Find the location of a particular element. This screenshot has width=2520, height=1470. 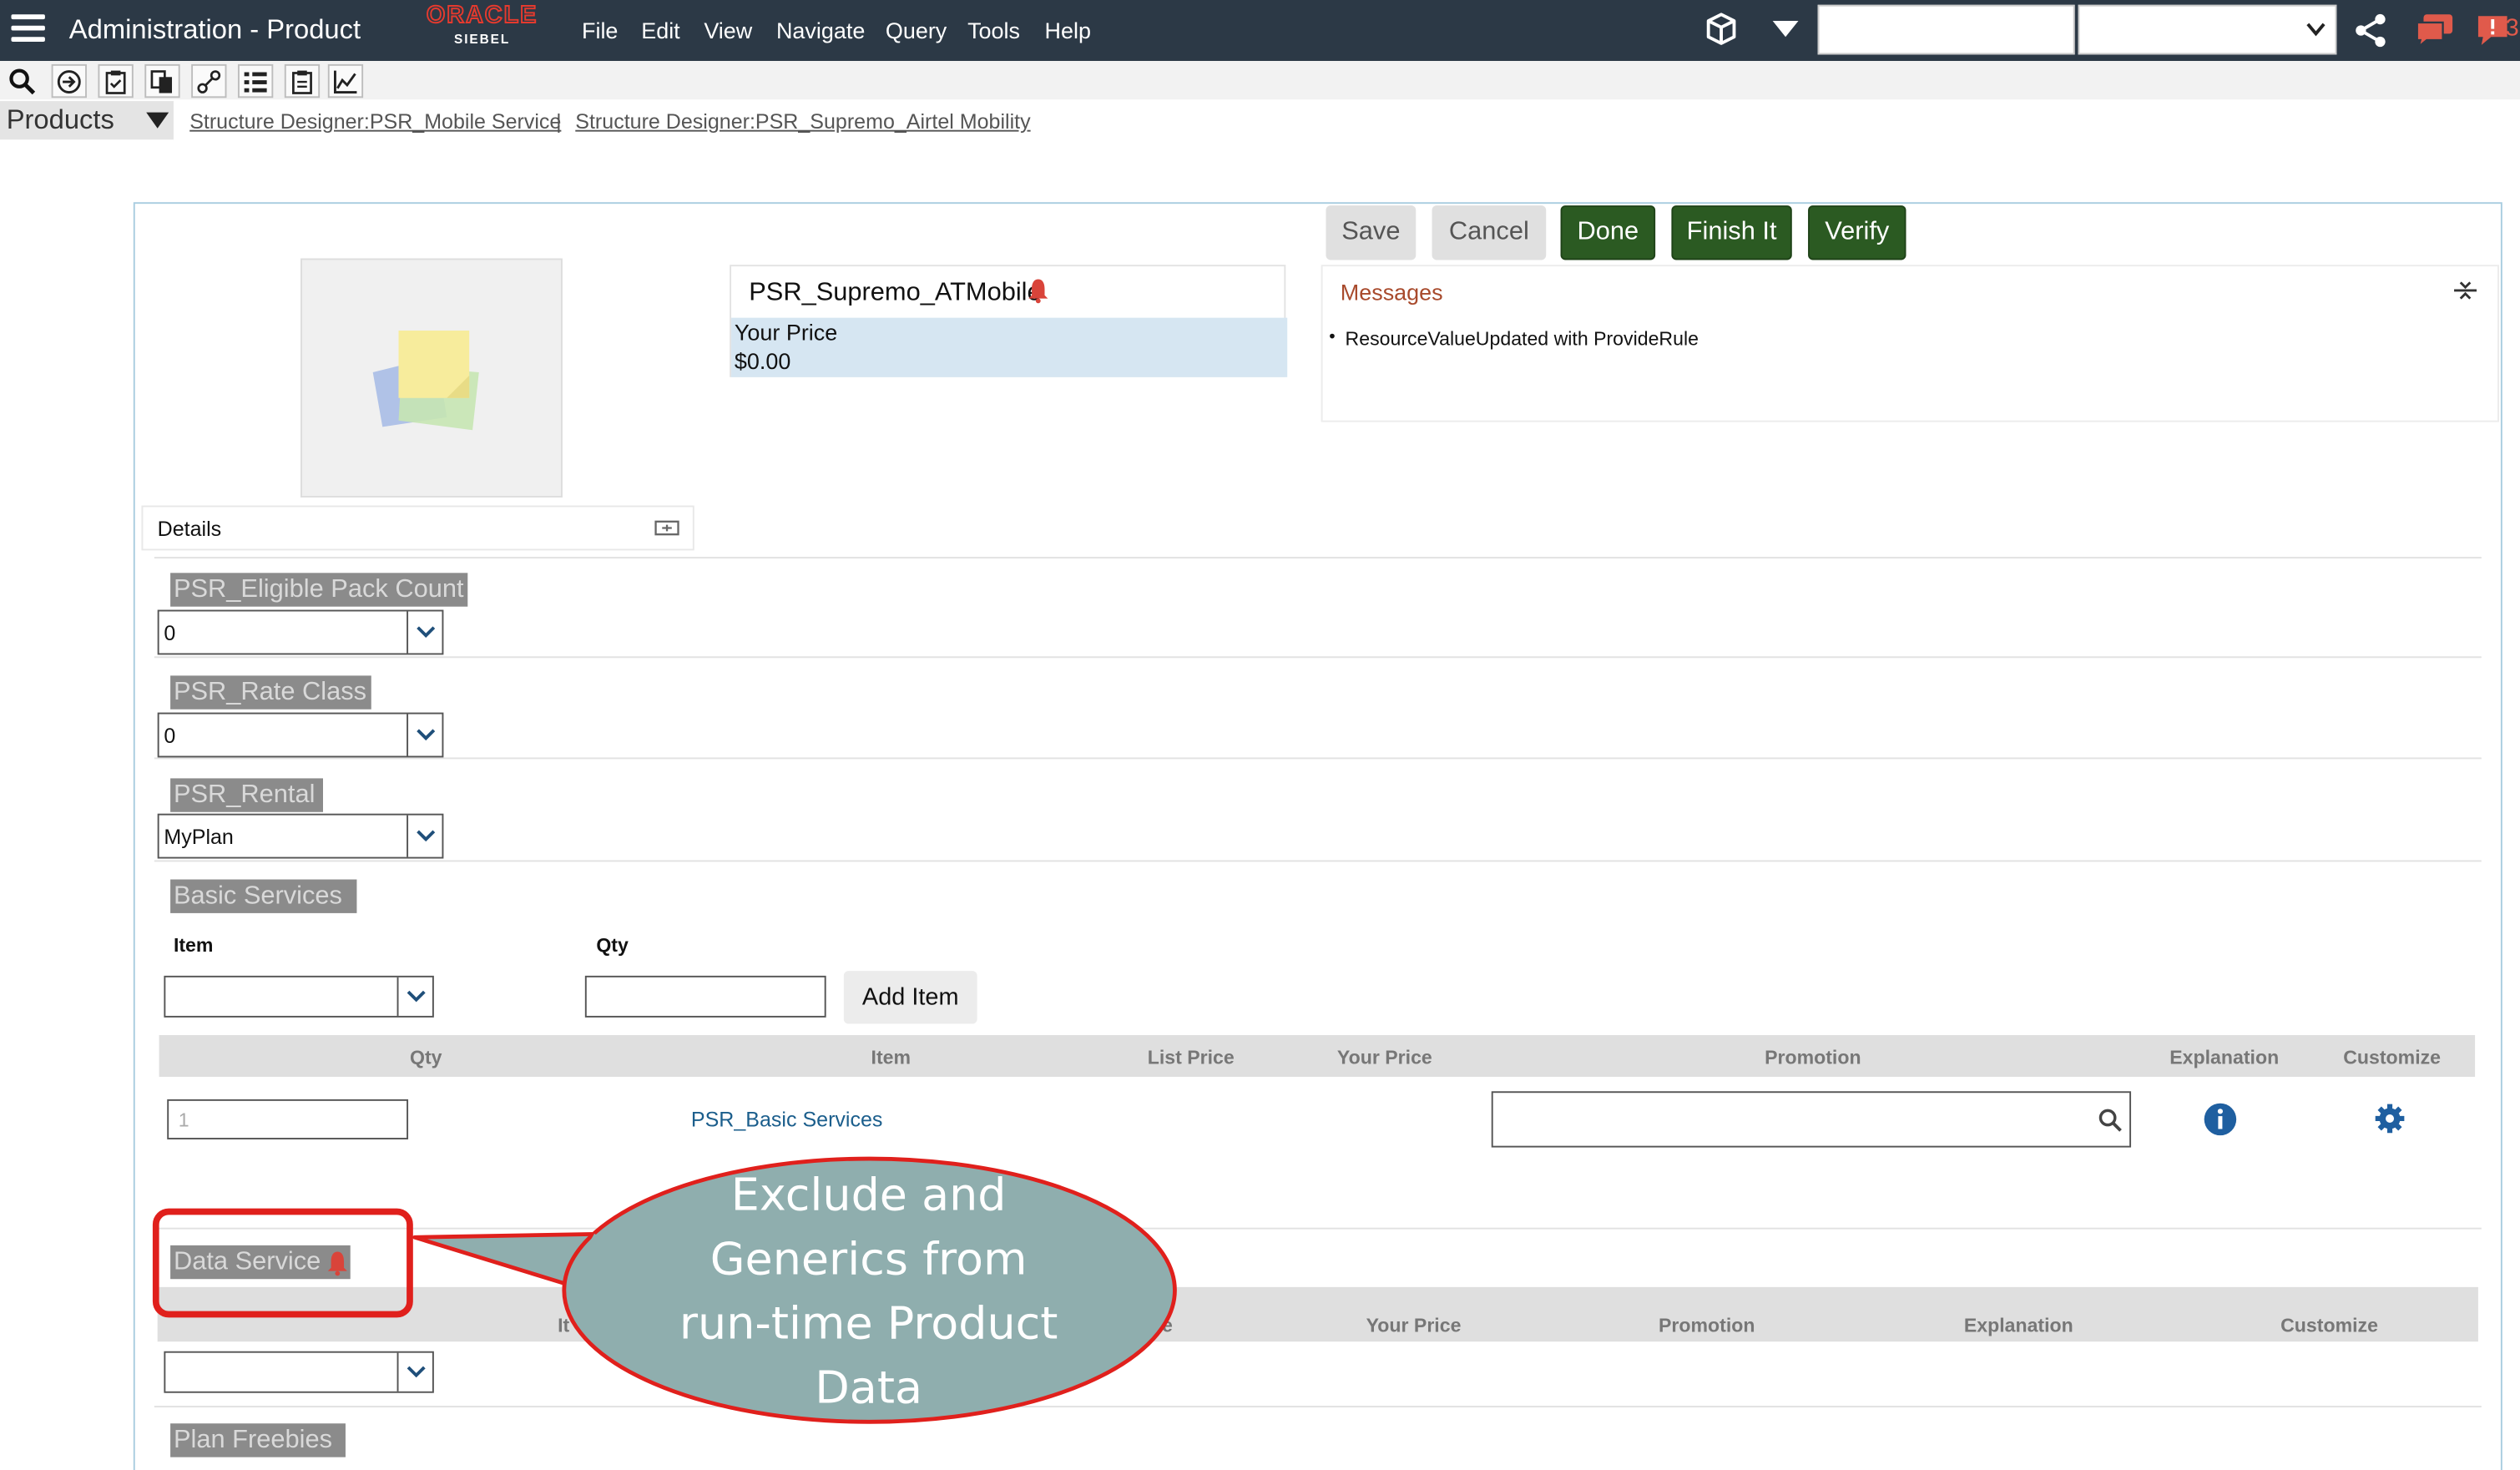

section-label: Basic Services is located at coordinates (263, 896).